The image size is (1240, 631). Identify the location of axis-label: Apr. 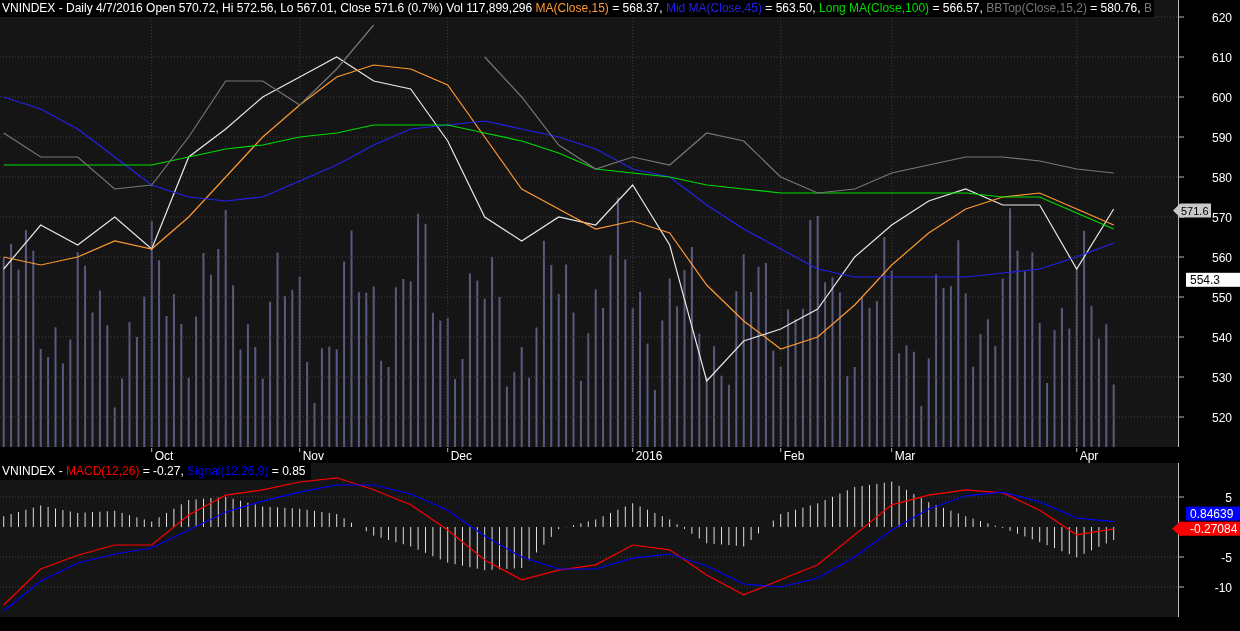
(1089, 456).